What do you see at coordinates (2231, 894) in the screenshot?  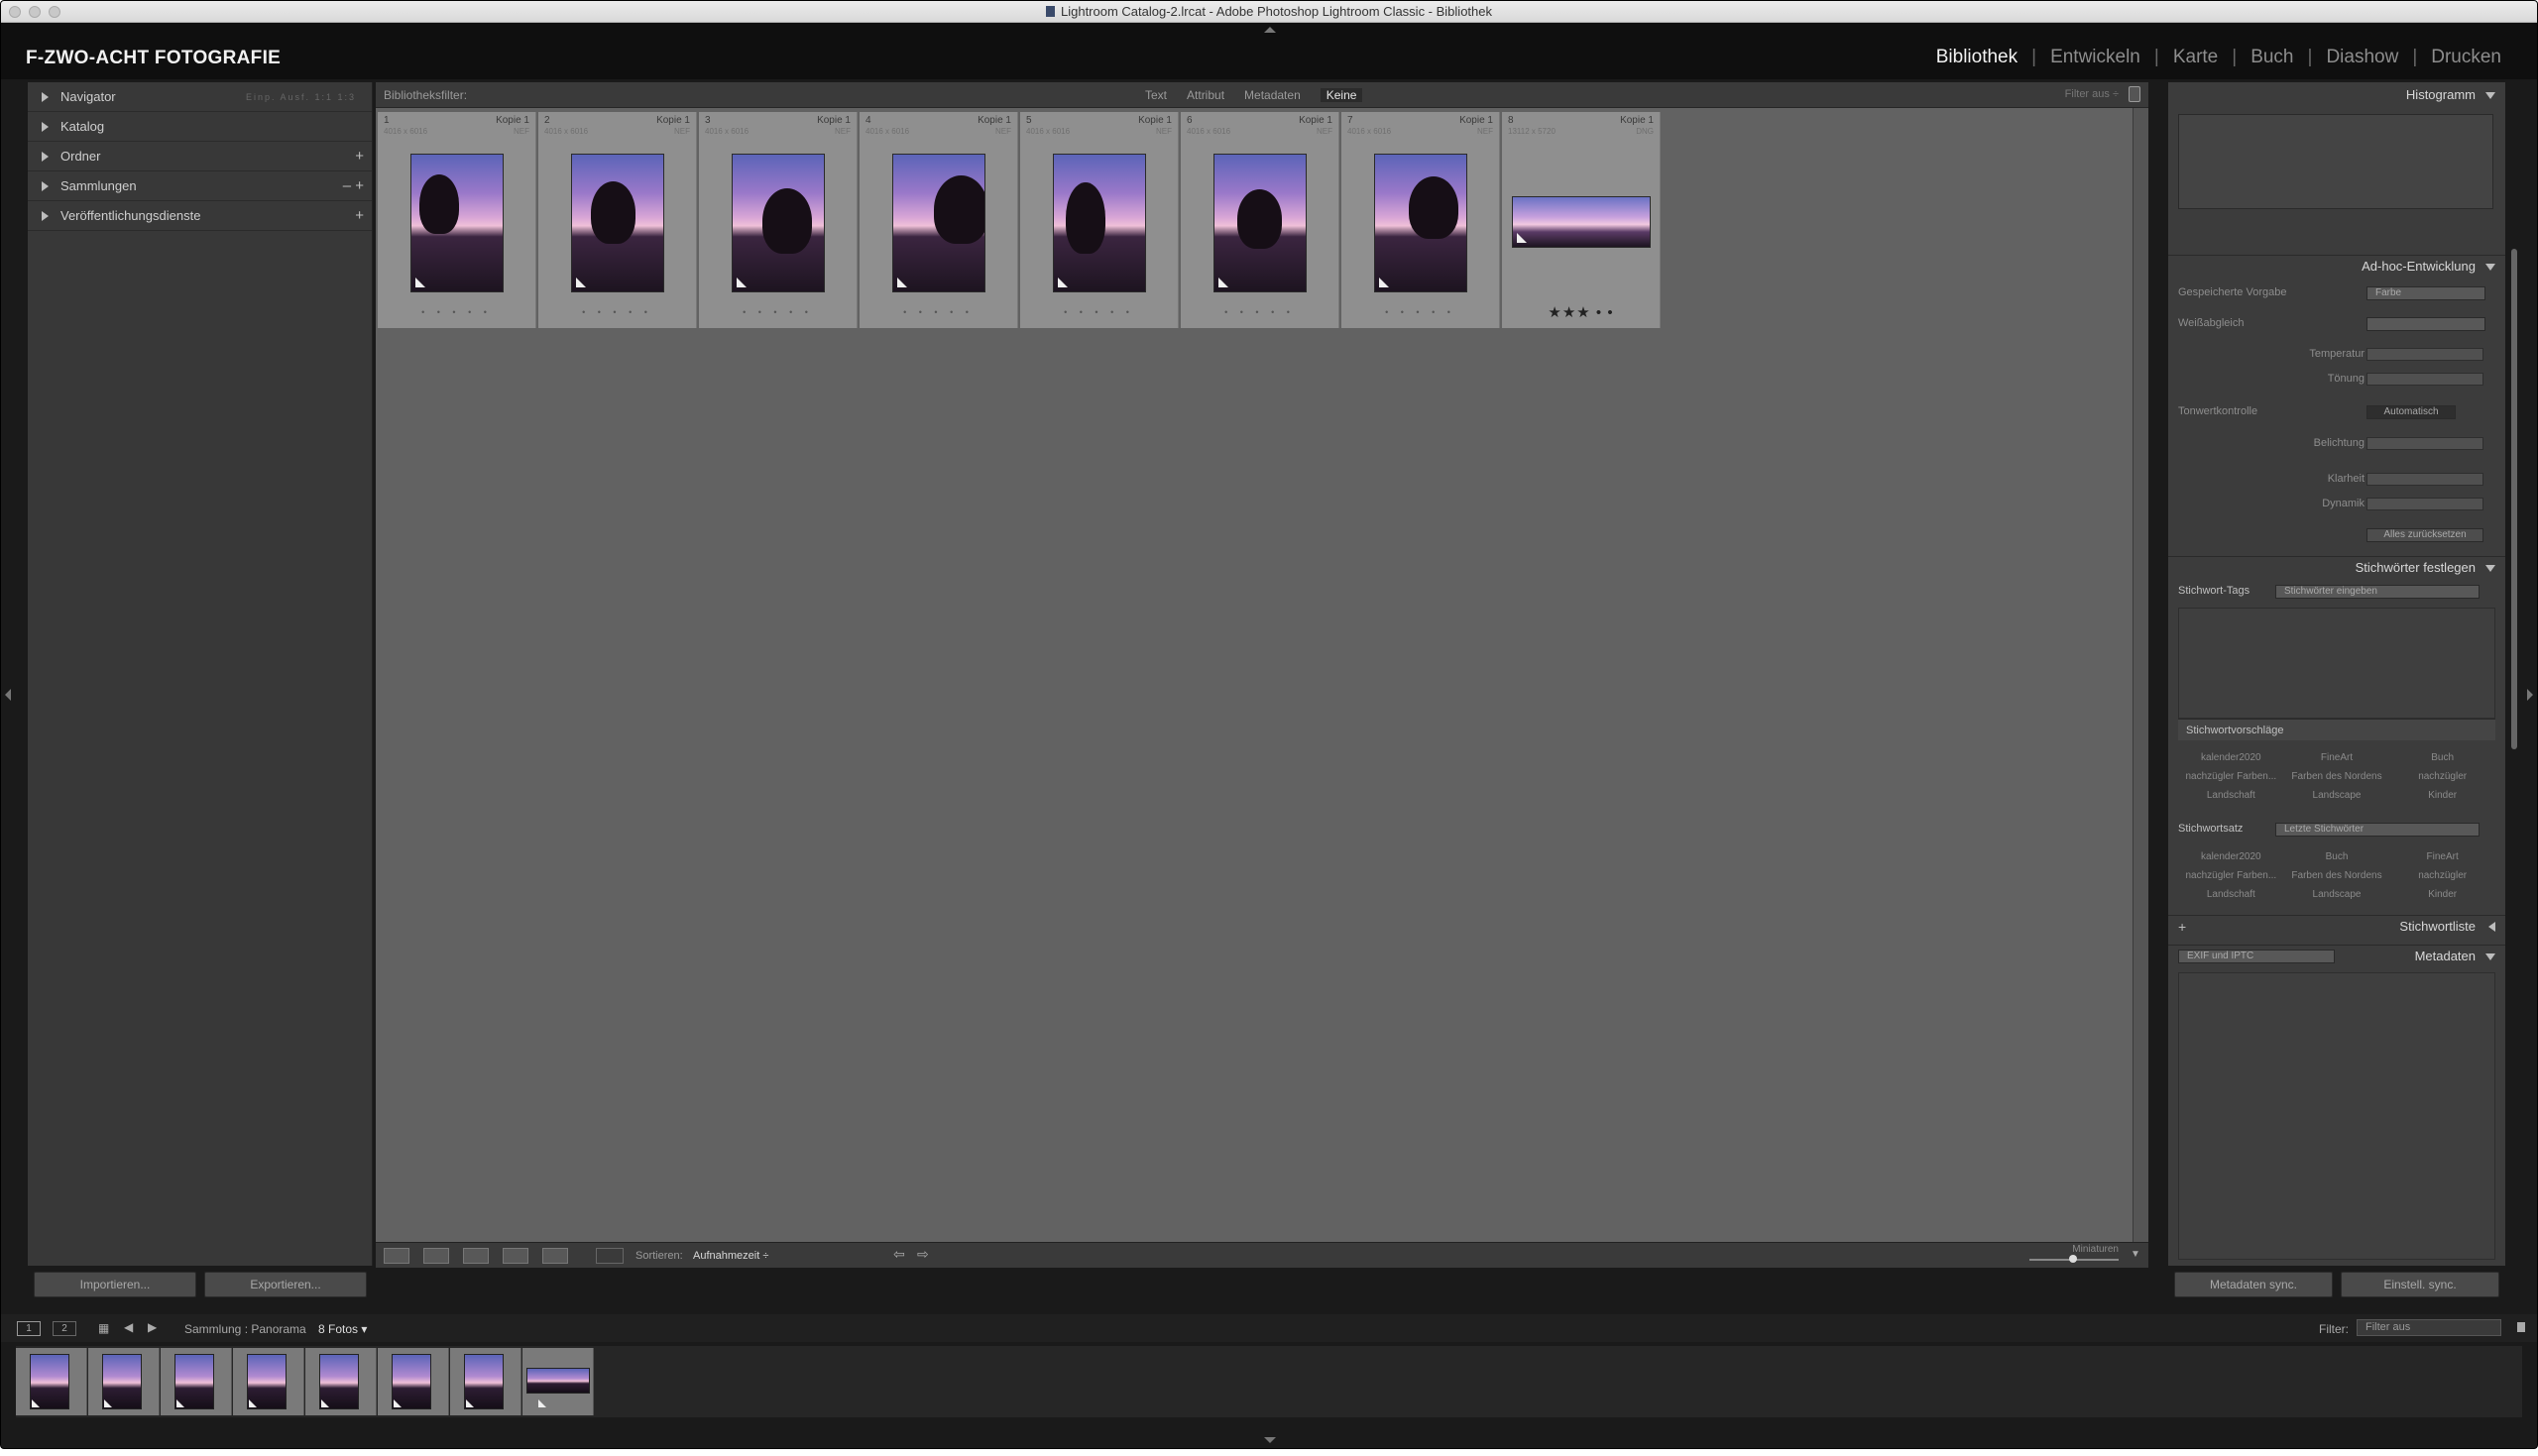 I see `keyword-set-item: Landschaft` at bounding box center [2231, 894].